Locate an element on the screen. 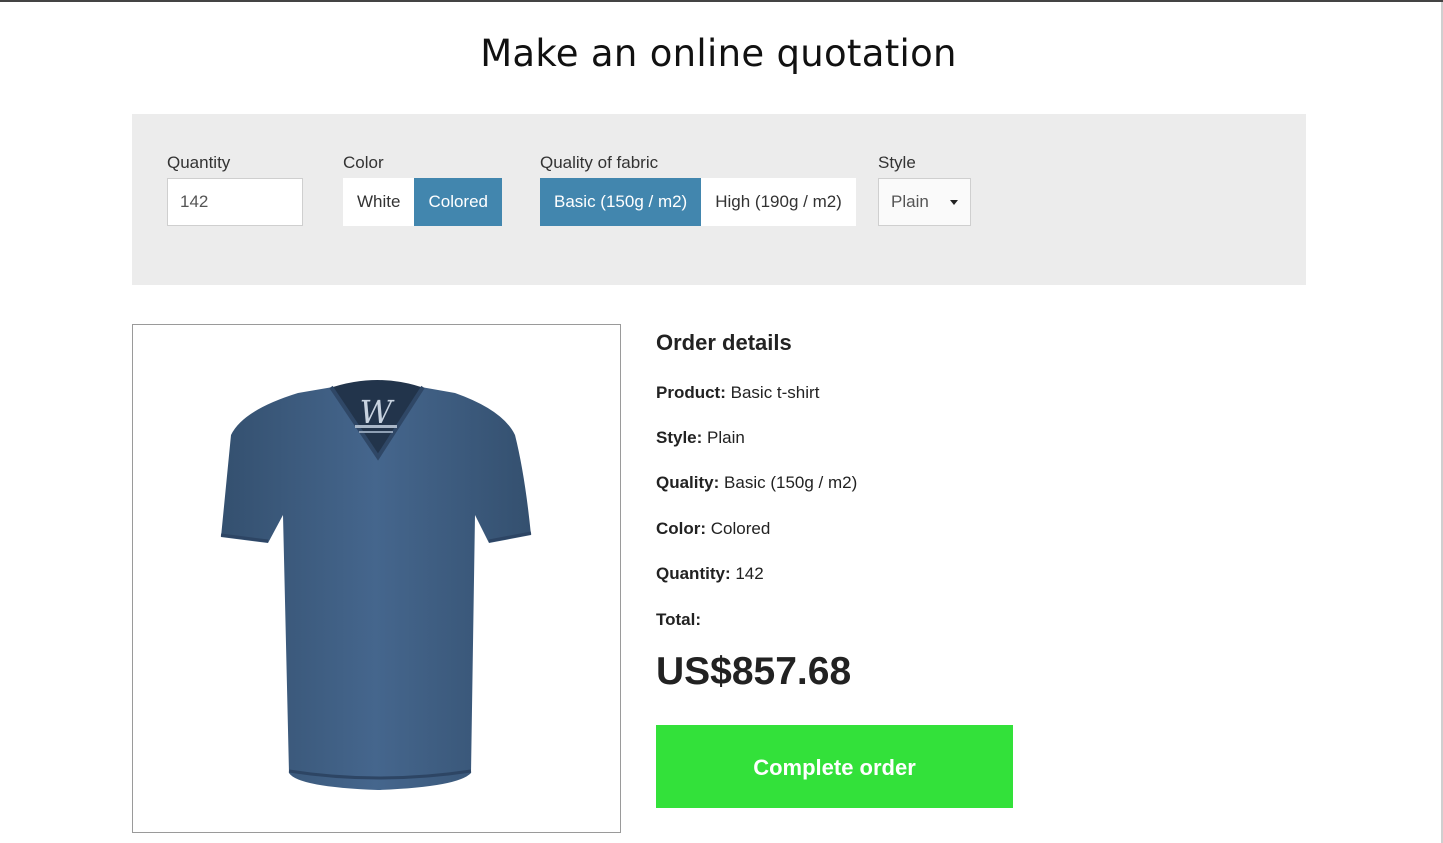  detail-product: Product: Basic t-shirt is located at coordinates (737, 393).